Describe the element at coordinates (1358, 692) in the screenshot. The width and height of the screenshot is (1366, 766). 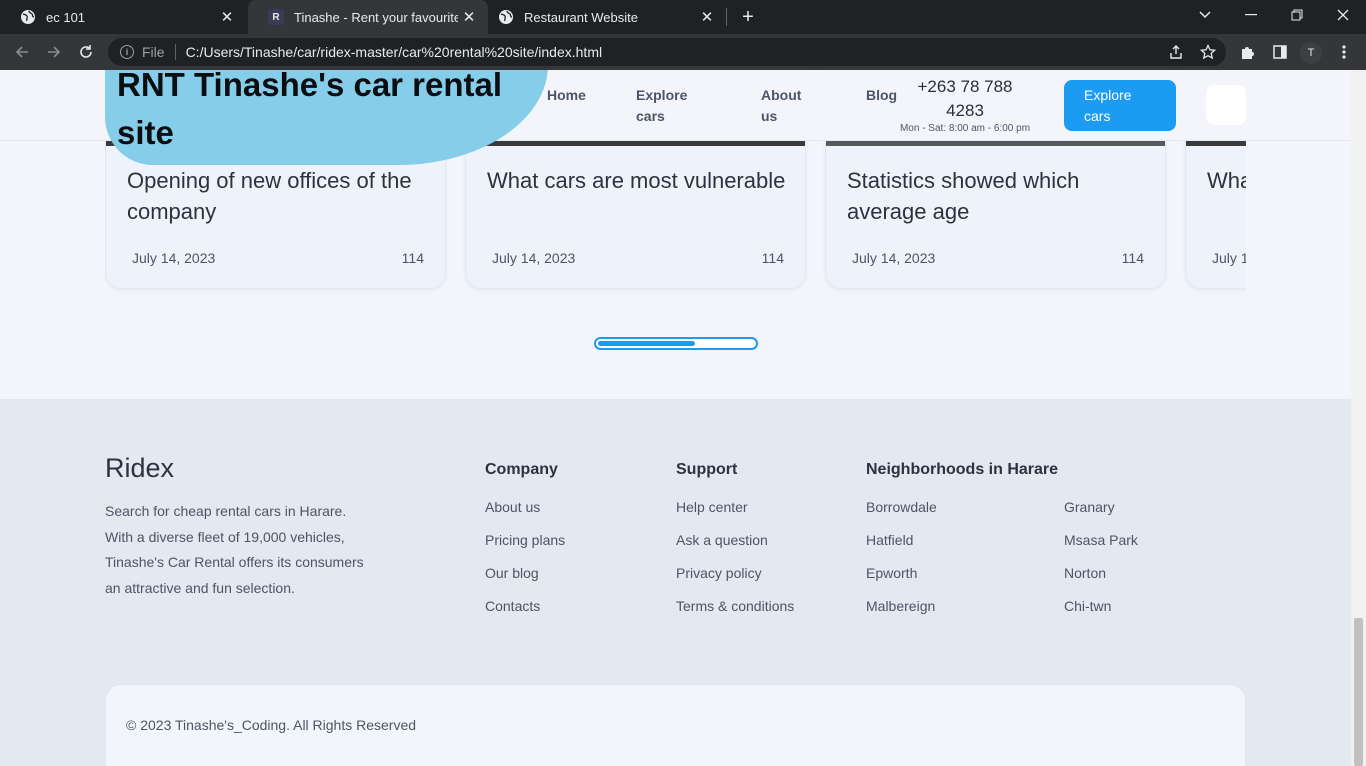
I see `page-scrollbar-thumb` at that location.